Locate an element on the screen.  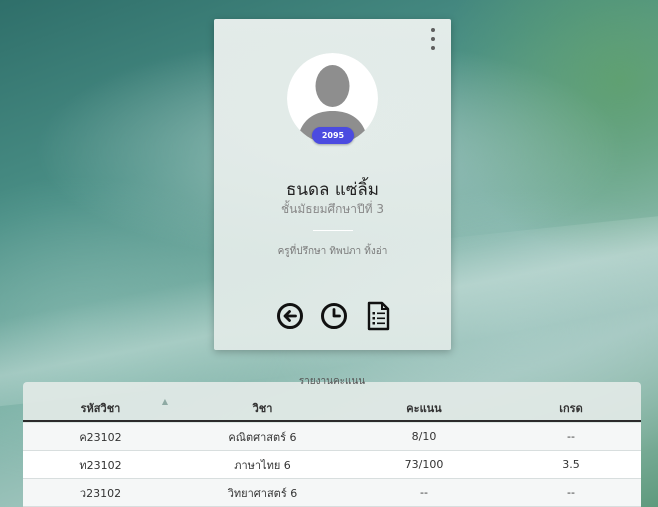
header-score: คะแนน is located at coordinates (424, 408).